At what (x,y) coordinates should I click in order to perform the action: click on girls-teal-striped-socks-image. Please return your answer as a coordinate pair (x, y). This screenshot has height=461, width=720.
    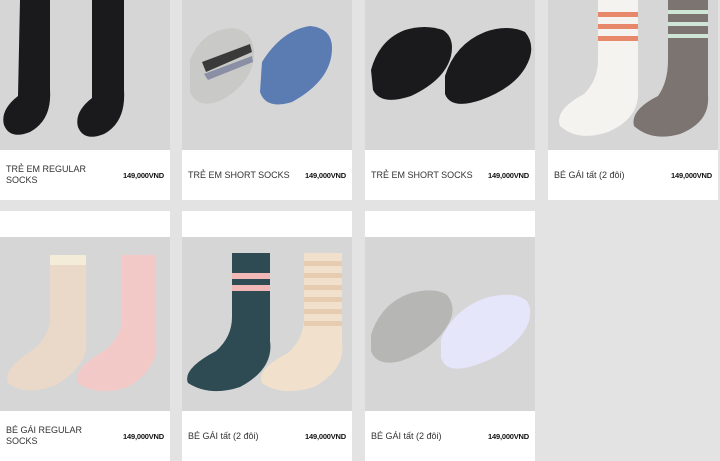
    Looking at the image, I should click on (265, 322).